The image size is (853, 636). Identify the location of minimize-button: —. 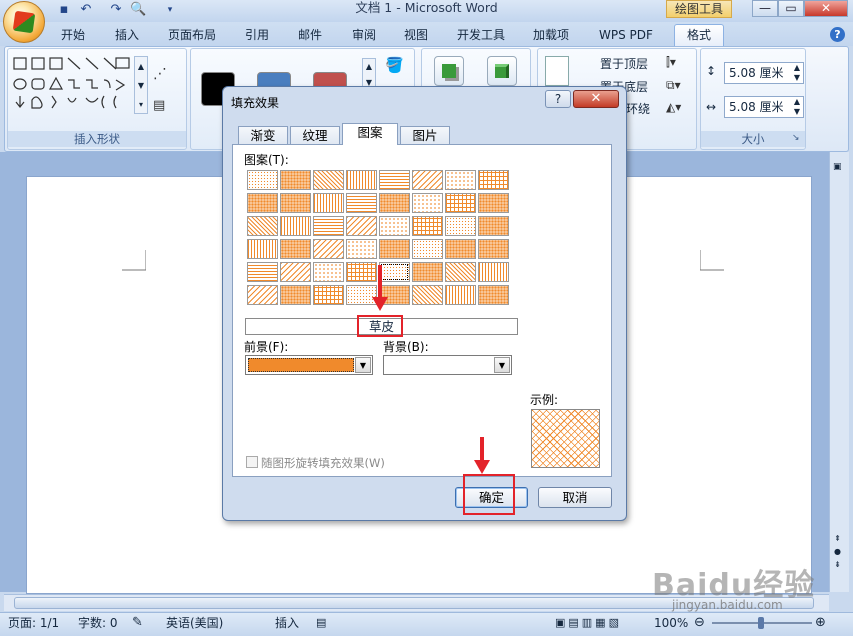
(765, 8).